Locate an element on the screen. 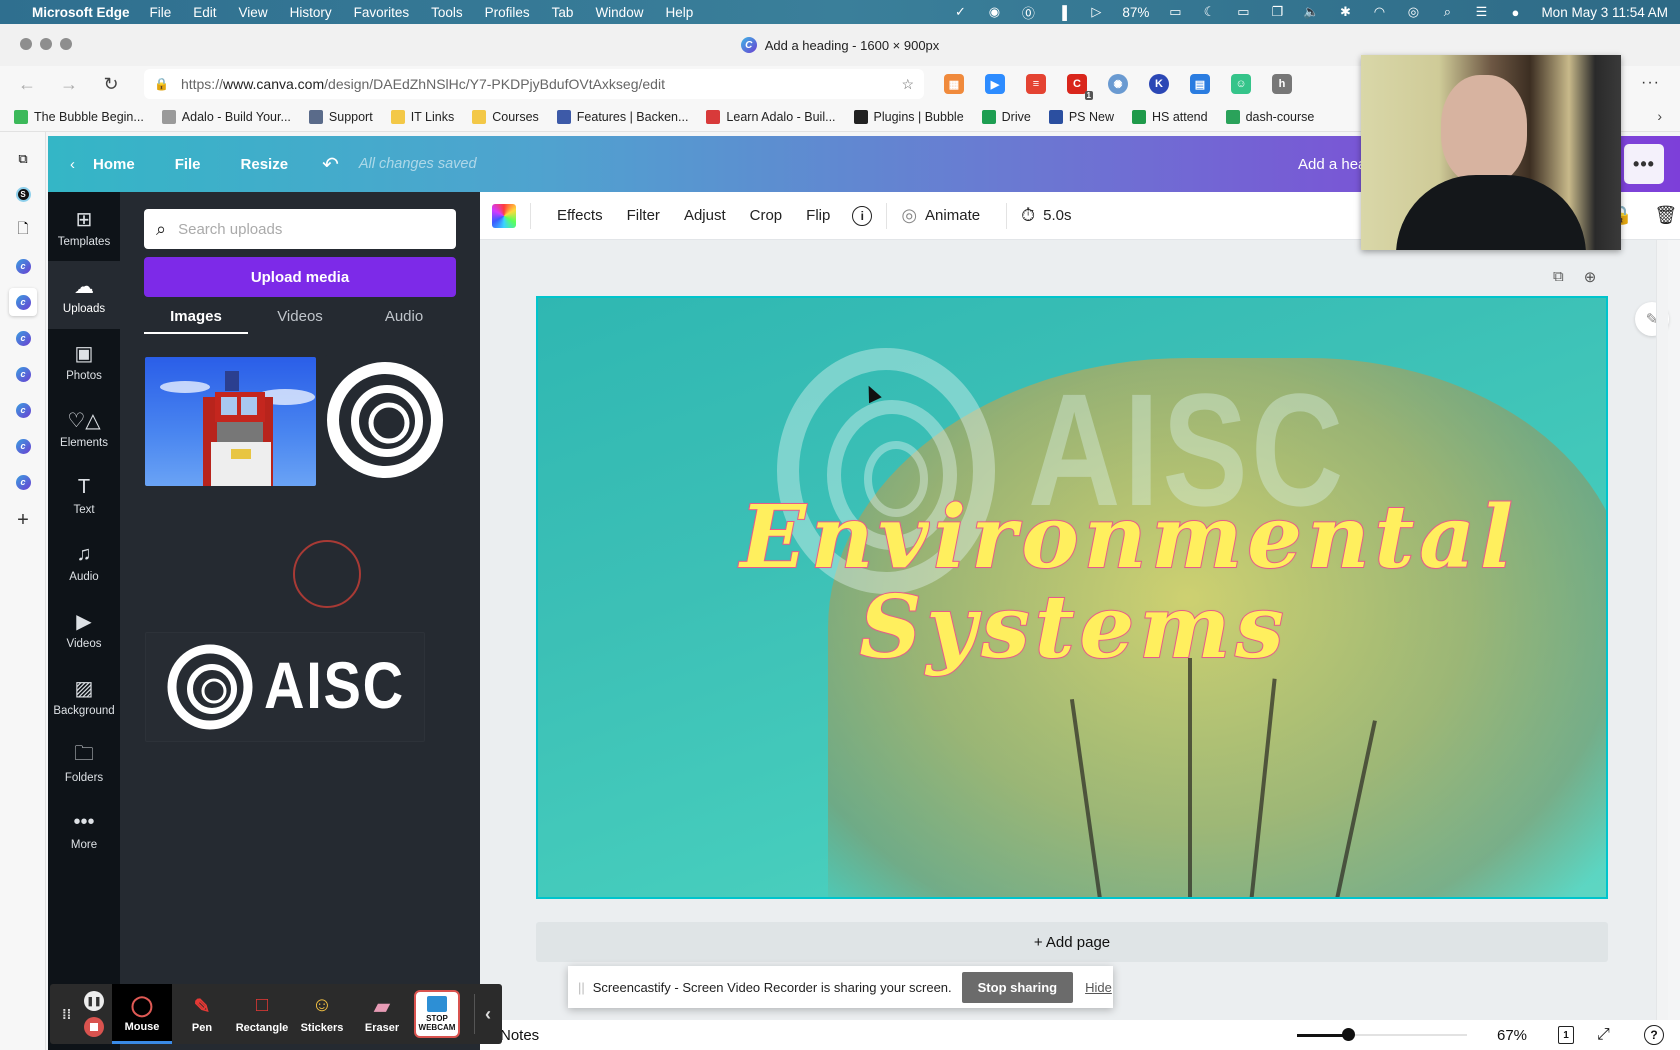  screencastify-tool-pen: ✎ Pen is located at coordinates (202, 1014).